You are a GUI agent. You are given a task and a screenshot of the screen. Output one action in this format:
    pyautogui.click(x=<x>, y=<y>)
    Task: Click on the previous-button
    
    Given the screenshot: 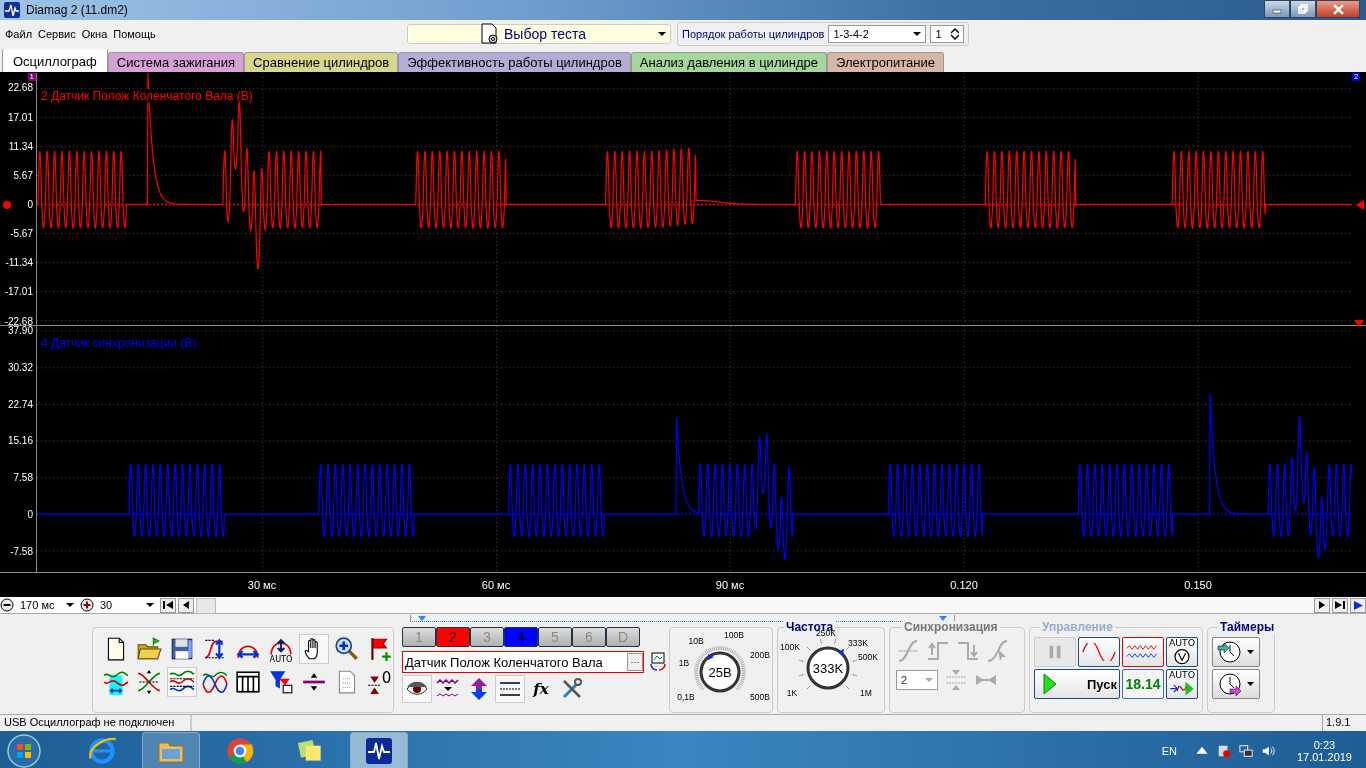 What is the action you would take?
    pyautogui.click(x=186, y=605)
    